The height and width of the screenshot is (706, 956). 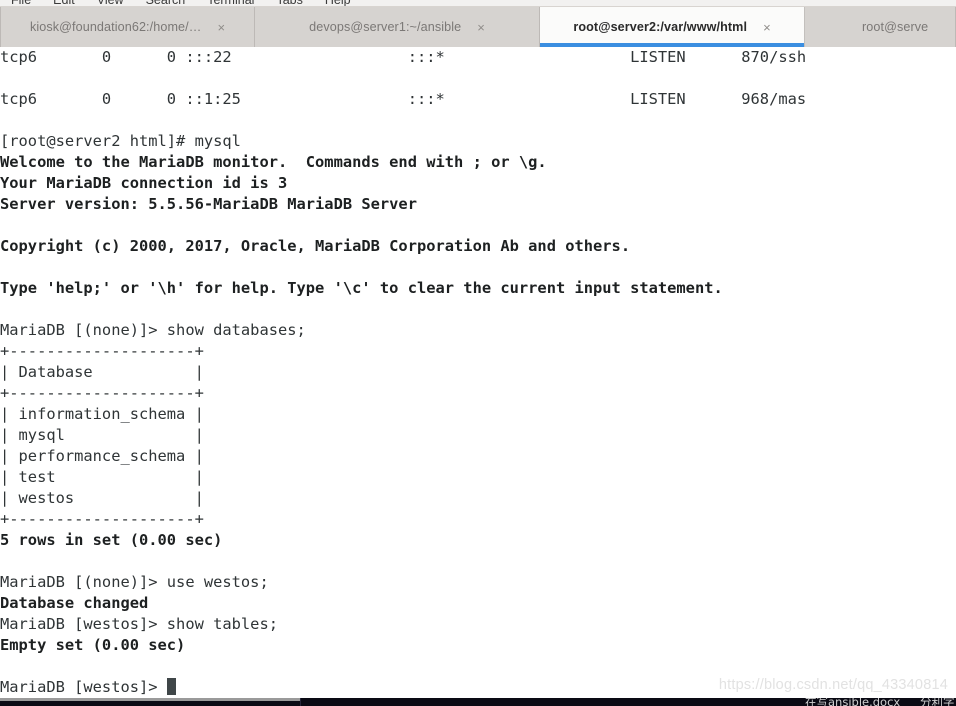 What do you see at coordinates (93, 645) in the screenshot?
I see `terminal-line: Empty set (0.00 sec)` at bounding box center [93, 645].